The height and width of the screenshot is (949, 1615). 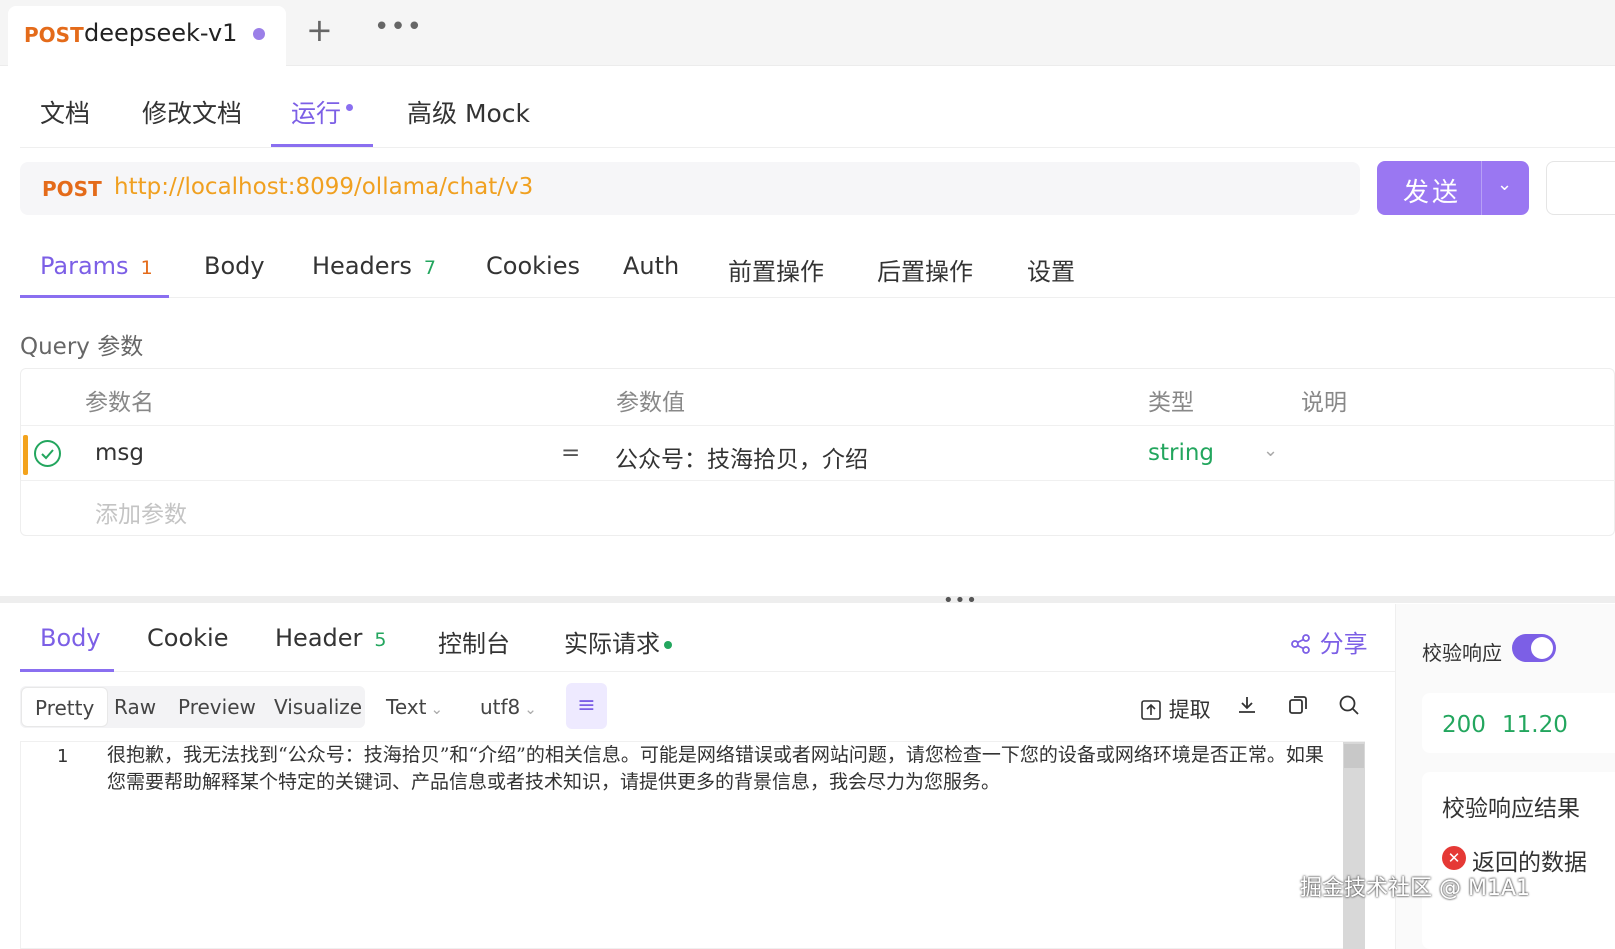 I want to click on content-type-select: Text ⌄, so click(x=414, y=707).